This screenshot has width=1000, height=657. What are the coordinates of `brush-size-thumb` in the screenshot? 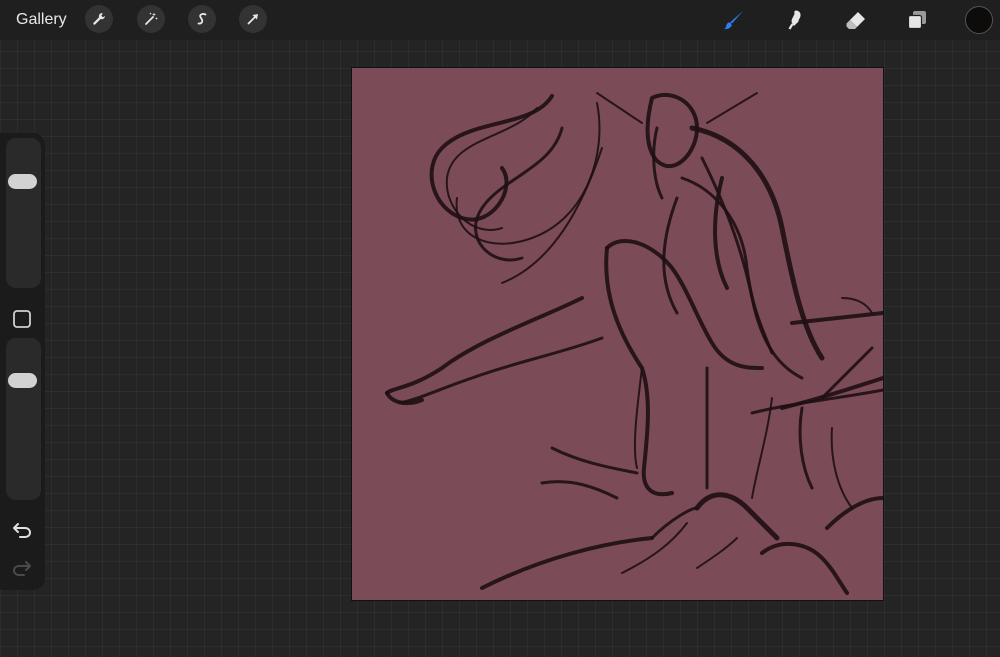 It's located at (22, 182).